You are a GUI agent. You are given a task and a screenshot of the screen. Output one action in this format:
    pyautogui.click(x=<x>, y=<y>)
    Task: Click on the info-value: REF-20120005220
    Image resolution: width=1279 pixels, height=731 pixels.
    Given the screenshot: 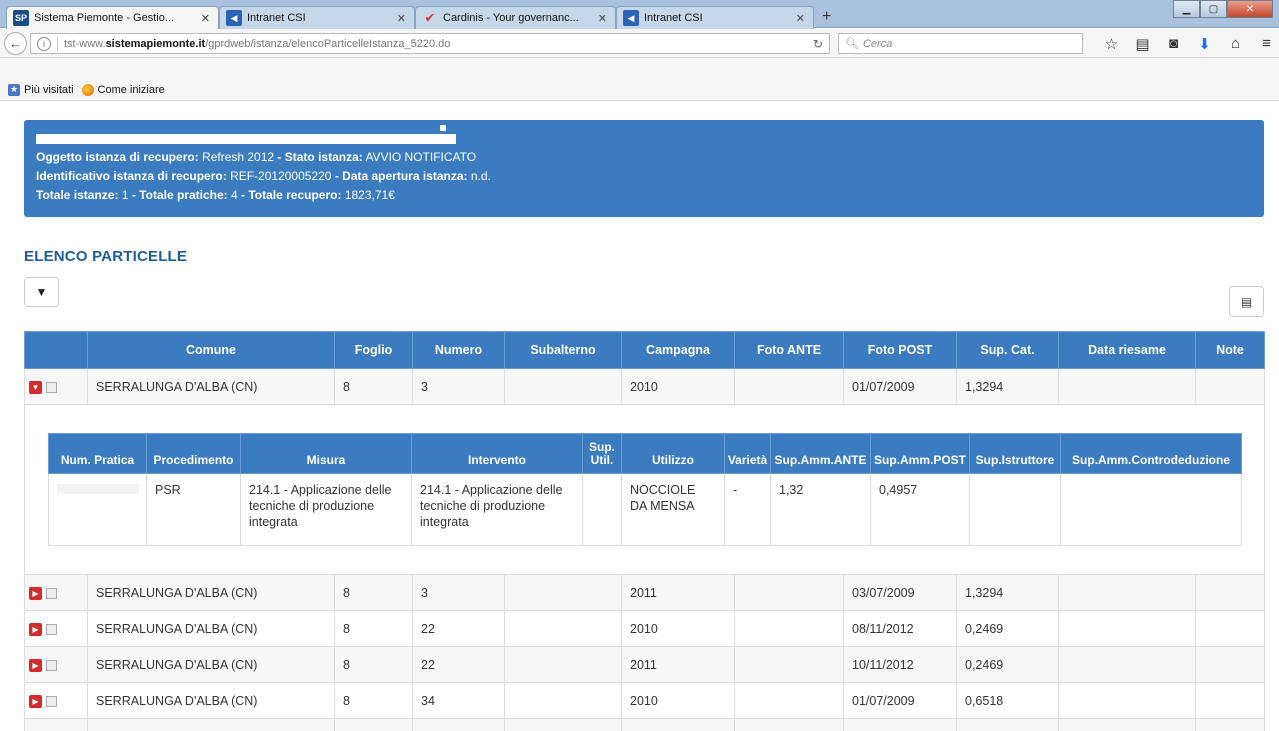 What is the action you would take?
    pyautogui.click(x=281, y=176)
    